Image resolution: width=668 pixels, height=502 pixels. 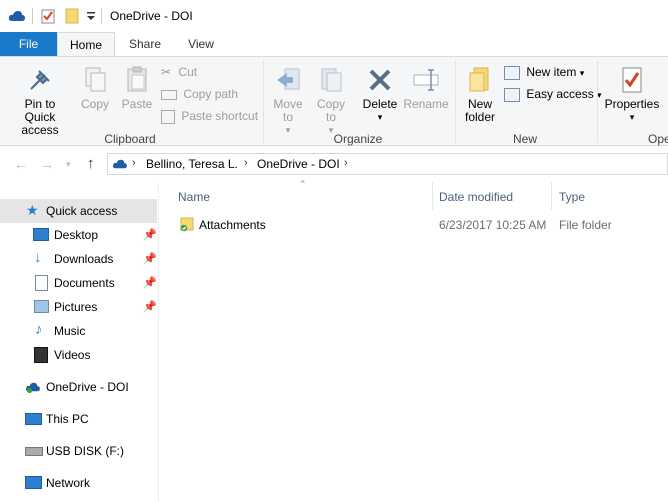 I want to click on tab-file: File, so click(x=28, y=44).